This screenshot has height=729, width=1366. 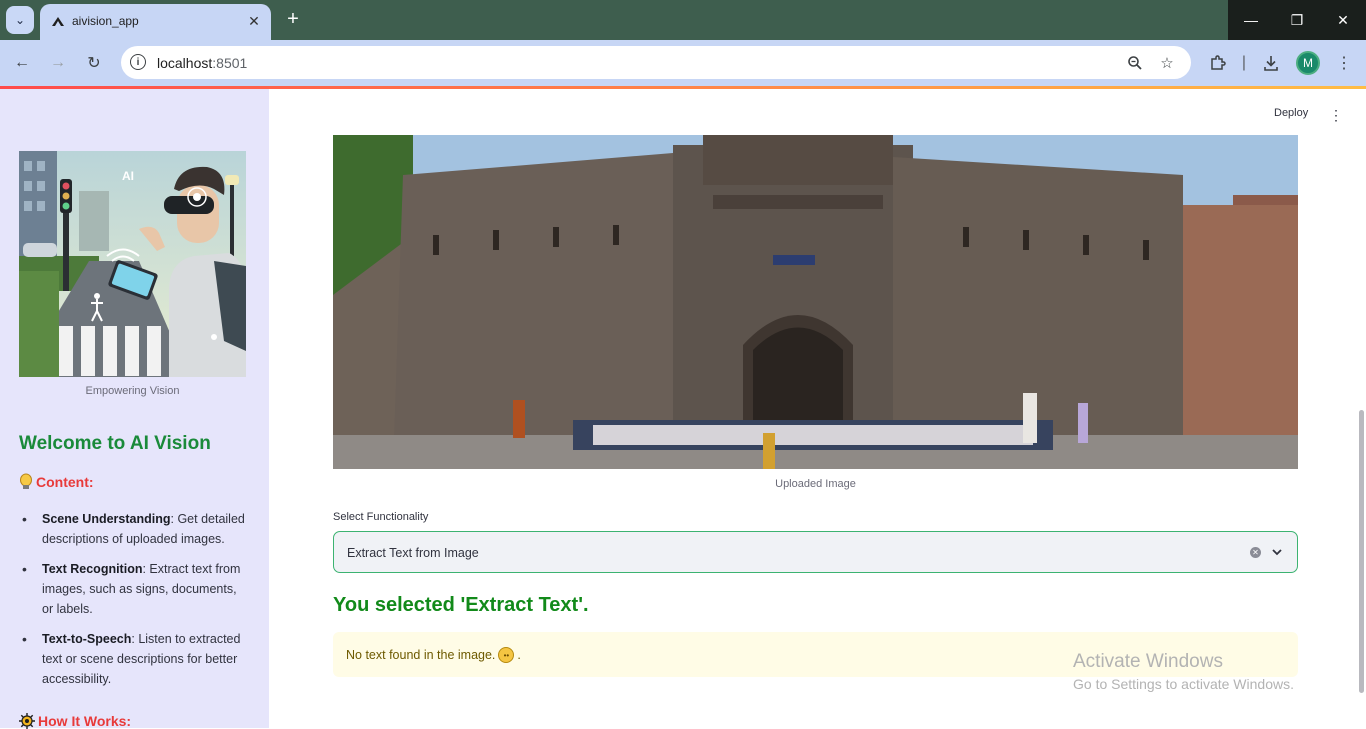 I want to click on uploaded-image-caption: Uploaded Image, so click(x=815, y=484).